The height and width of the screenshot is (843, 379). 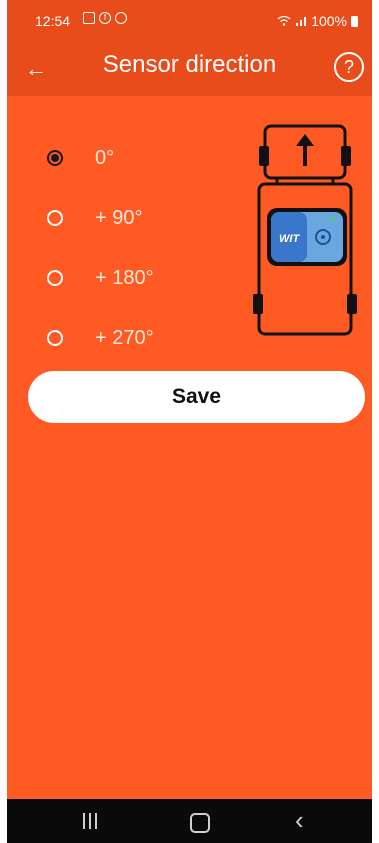 I want to click on notification-icons: f, so click(x=105, y=18).